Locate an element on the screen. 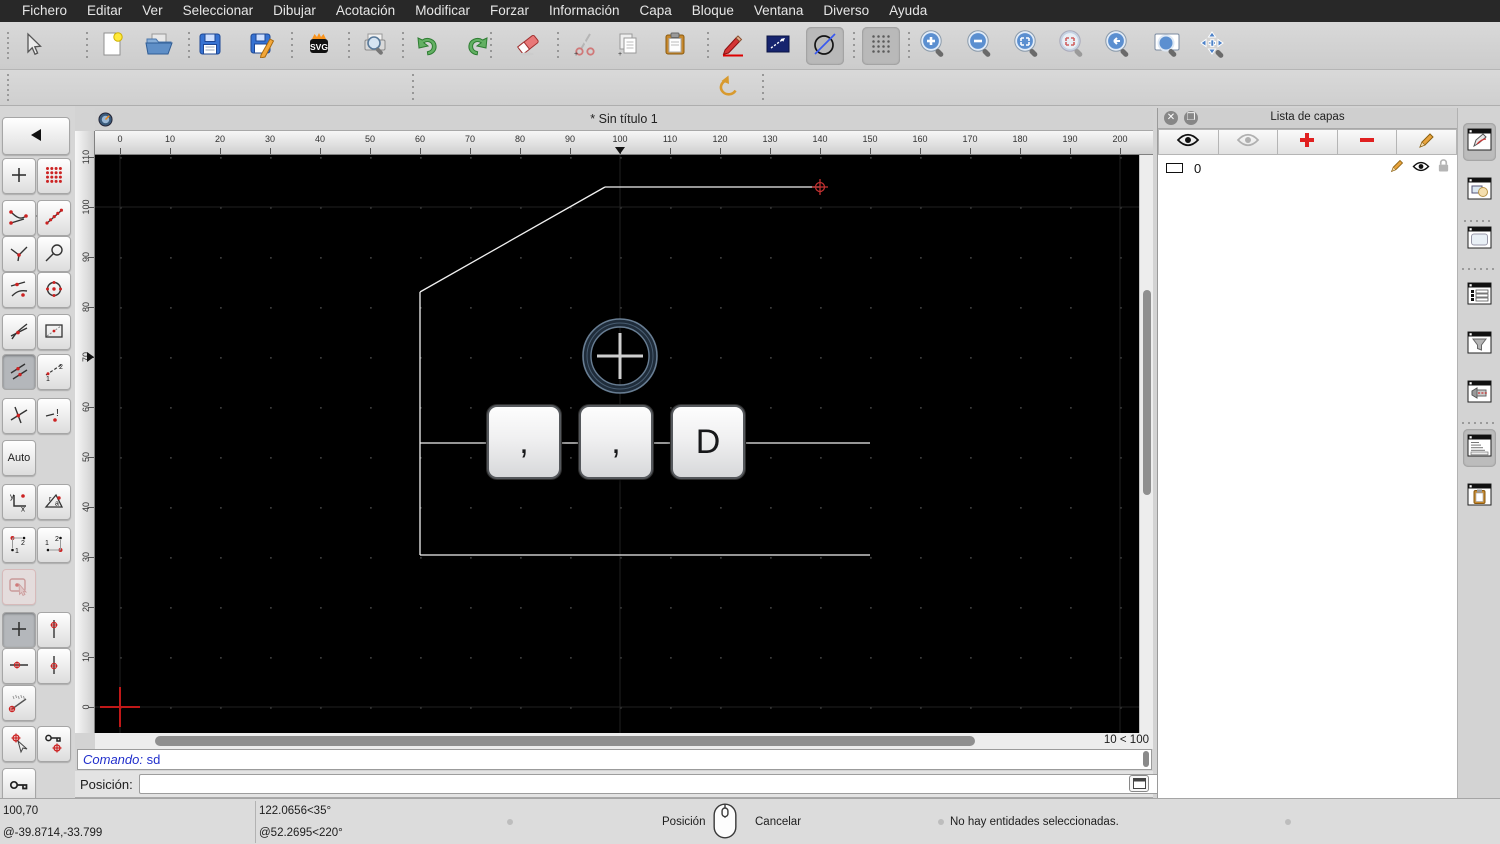 This screenshot has width=1500, height=844. plus-red-icon is located at coordinates (1307, 142).